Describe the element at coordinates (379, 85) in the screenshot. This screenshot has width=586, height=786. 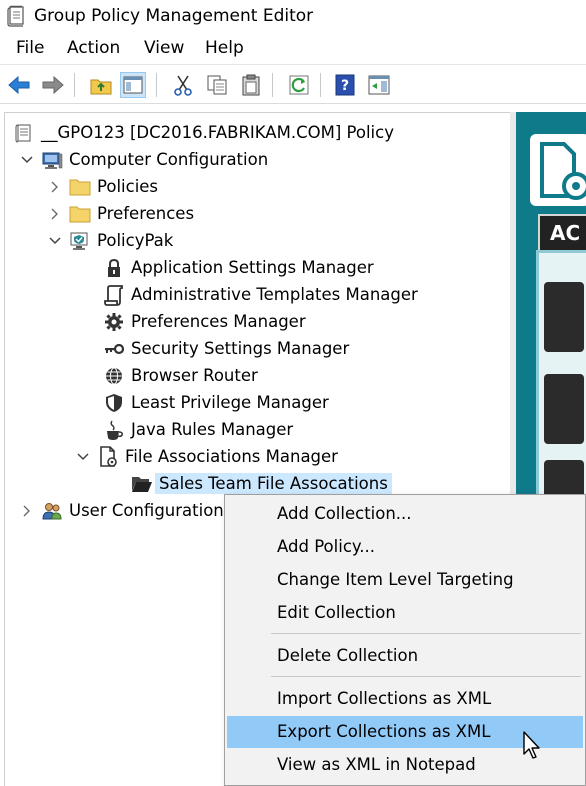
I see `show-action-pane-icon` at that location.